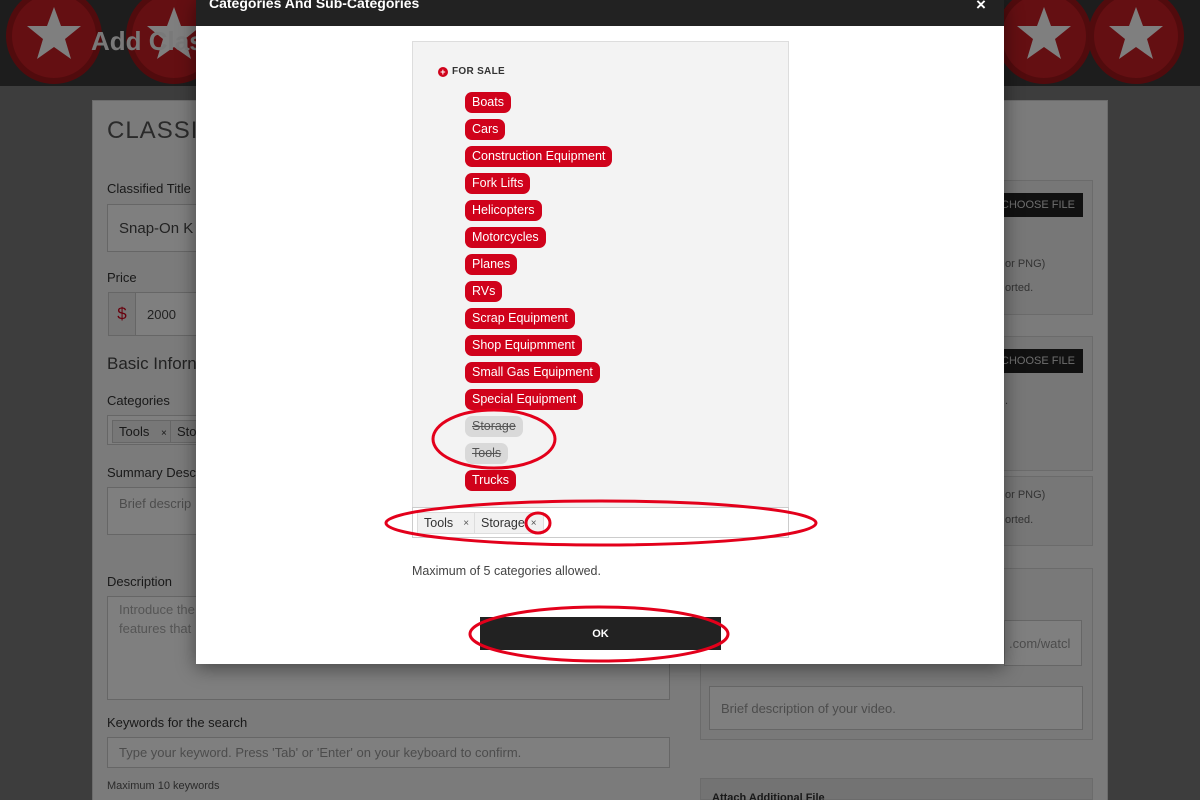 The image size is (1200, 800). What do you see at coordinates (538, 132) in the screenshot?
I see `list-item: Cars` at bounding box center [538, 132].